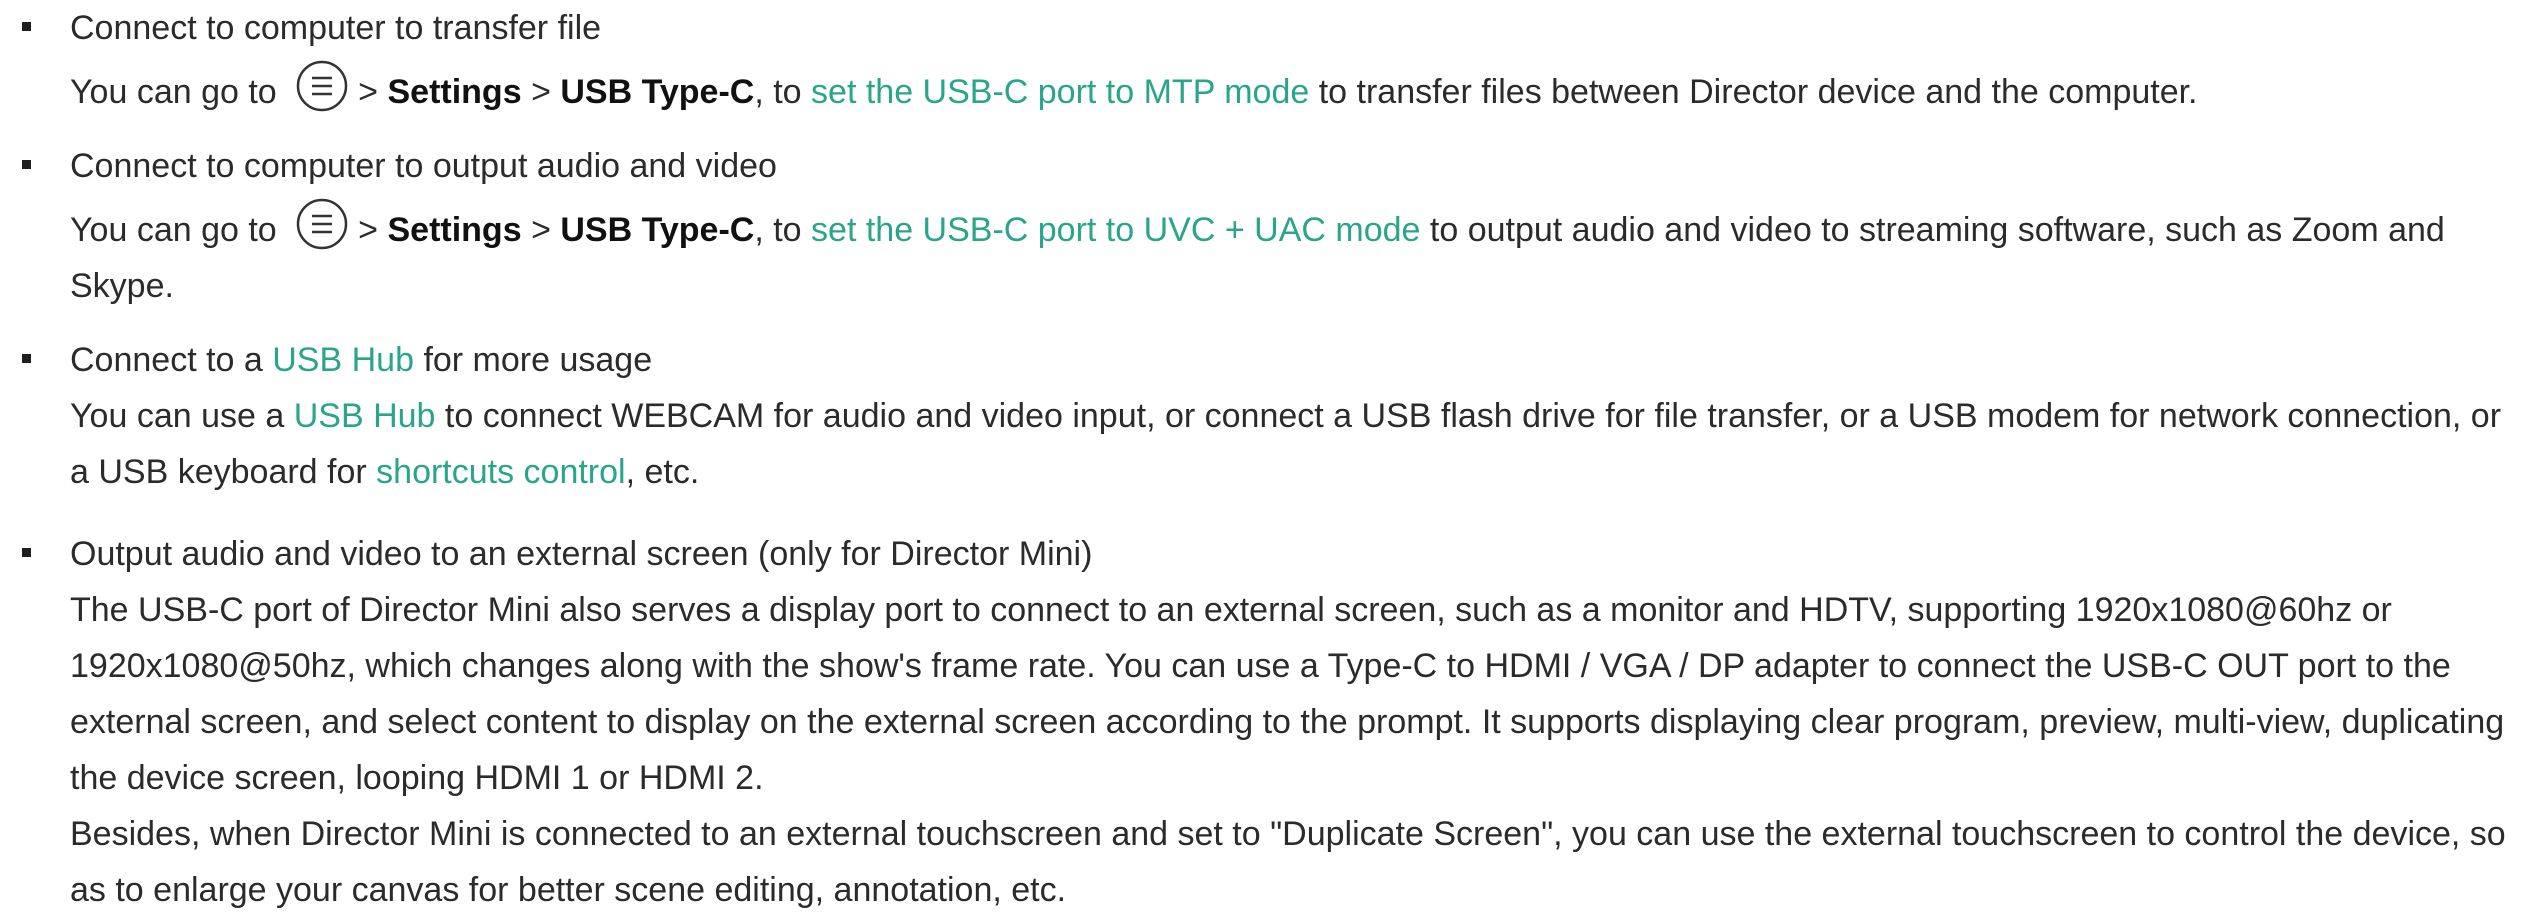 The image size is (2536, 918). Describe the element at coordinates (500, 472) in the screenshot. I see `shortcuts-control-link: shortcuts control` at that location.